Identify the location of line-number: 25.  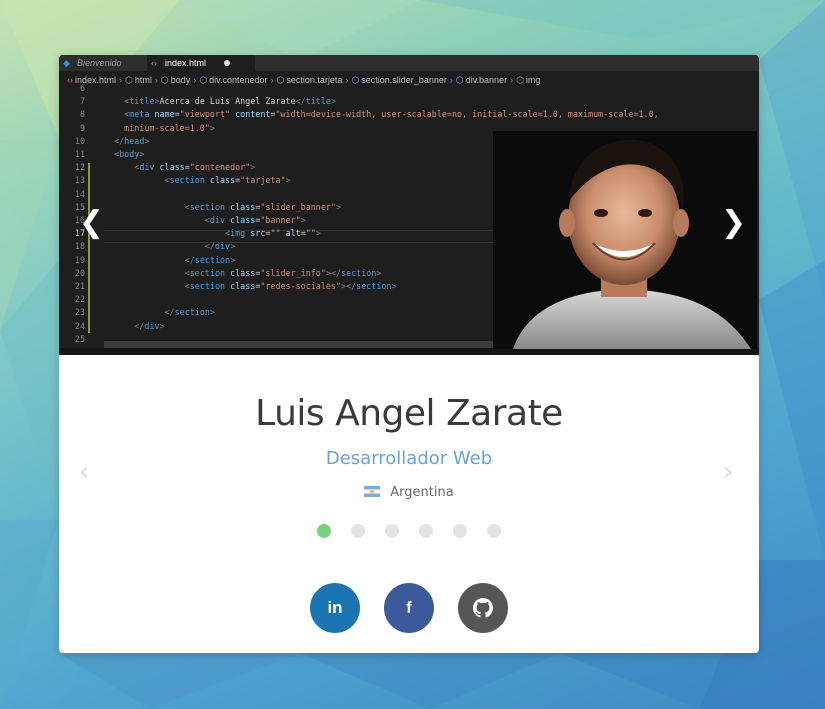
(79, 338).